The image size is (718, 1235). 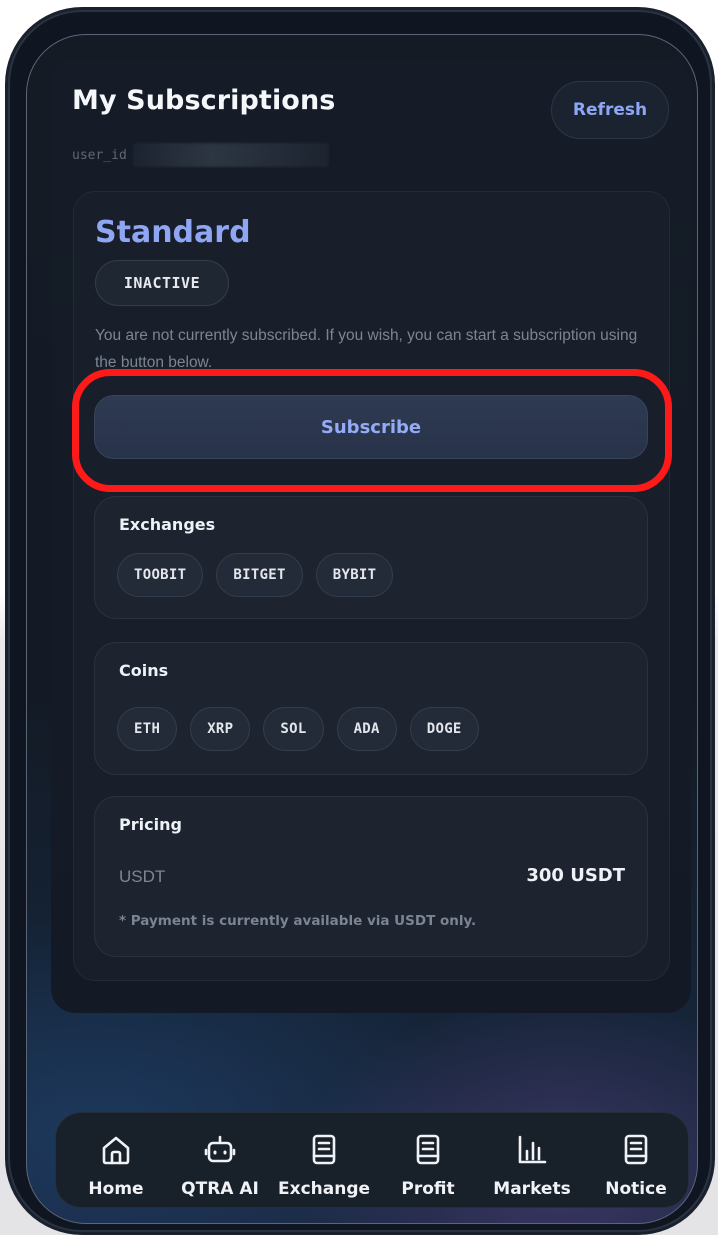 What do you see at coordinates (144, 670) in the screenshot?
I see `coins-title: Coins` at bounding box center [144, 670].